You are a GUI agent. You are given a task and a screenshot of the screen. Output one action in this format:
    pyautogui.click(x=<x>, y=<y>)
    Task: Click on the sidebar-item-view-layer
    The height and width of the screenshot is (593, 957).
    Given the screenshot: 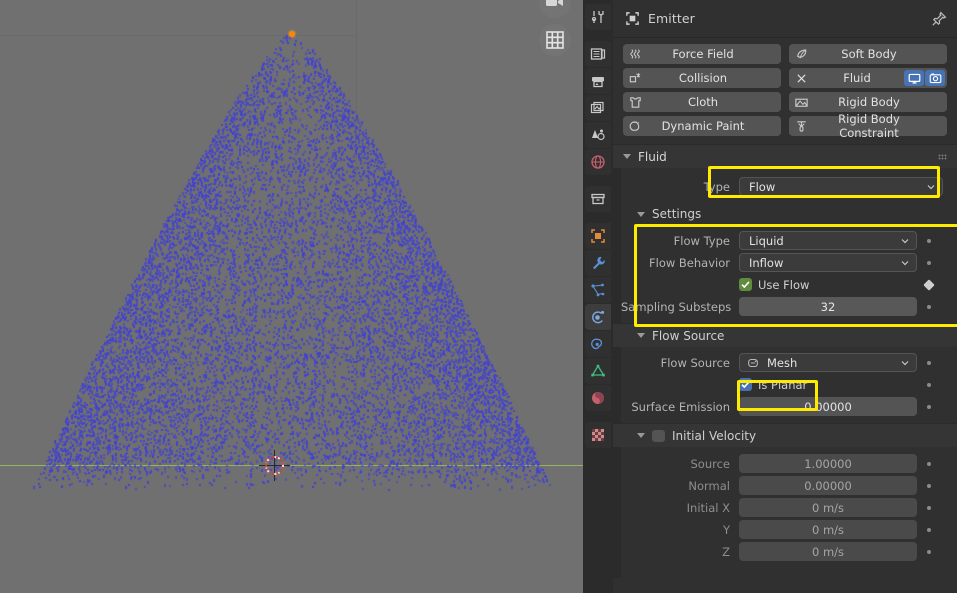 What is the action you would take?
    pyautogui.click(x=598, y=108)
    